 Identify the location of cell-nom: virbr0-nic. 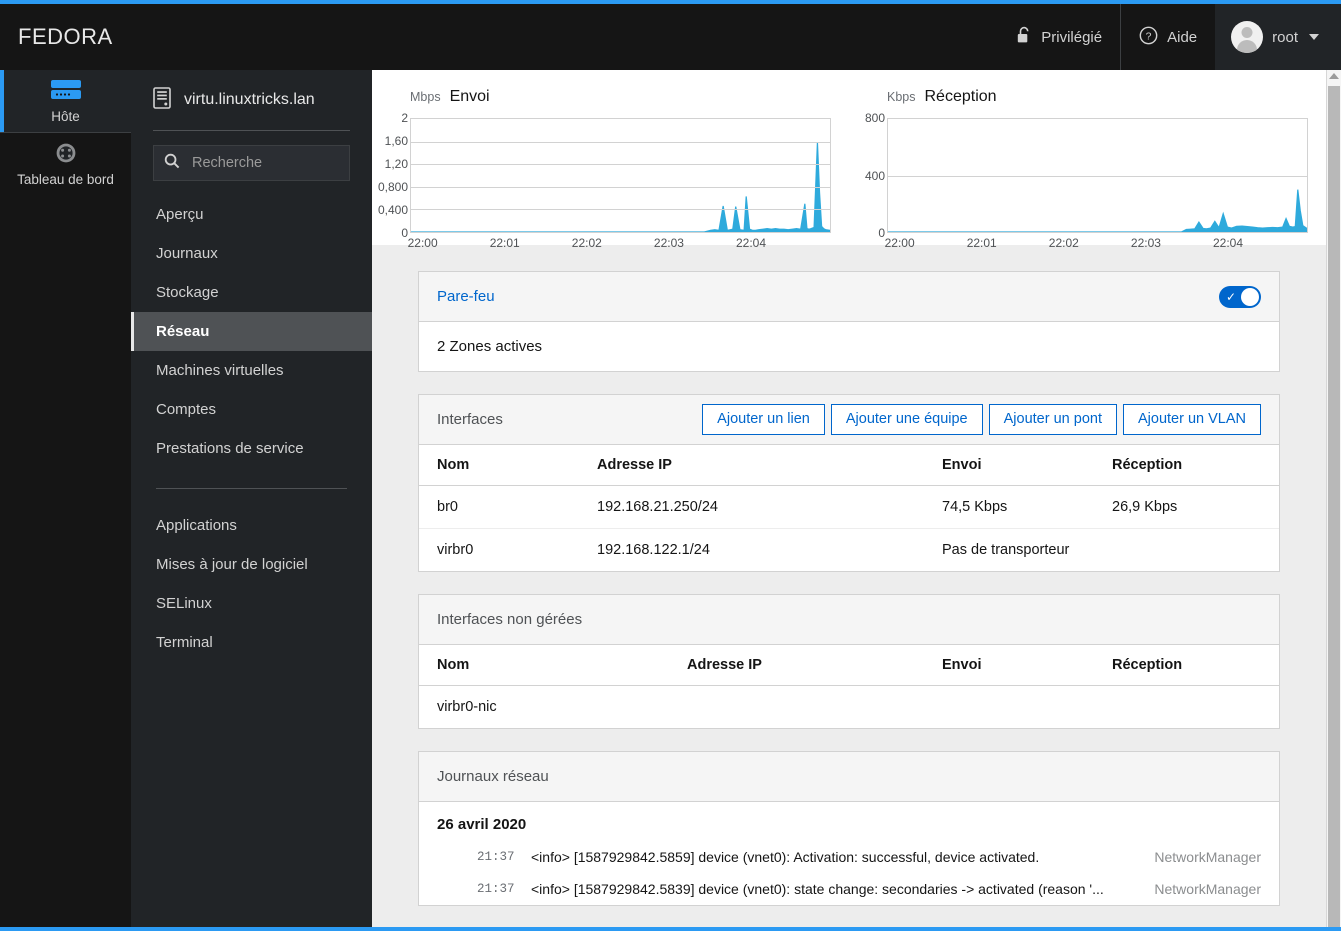
(467, 707).